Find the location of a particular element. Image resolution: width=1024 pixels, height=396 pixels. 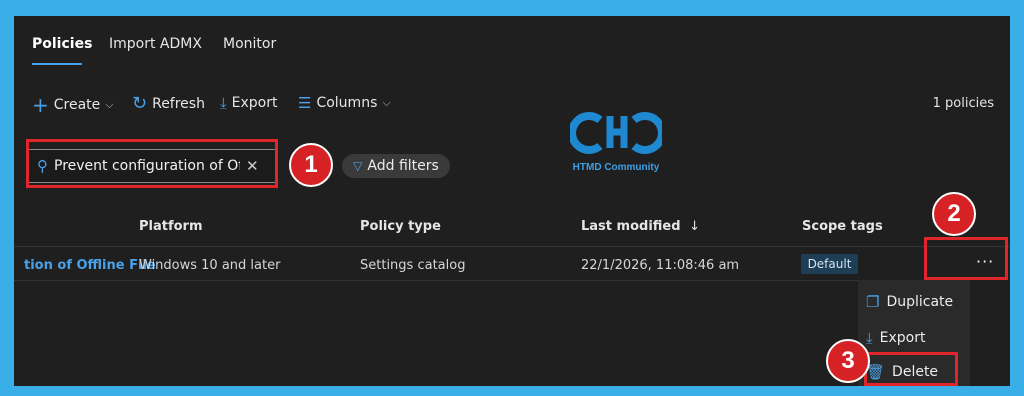

highlight-search-box is located at coordinates (152, 163).